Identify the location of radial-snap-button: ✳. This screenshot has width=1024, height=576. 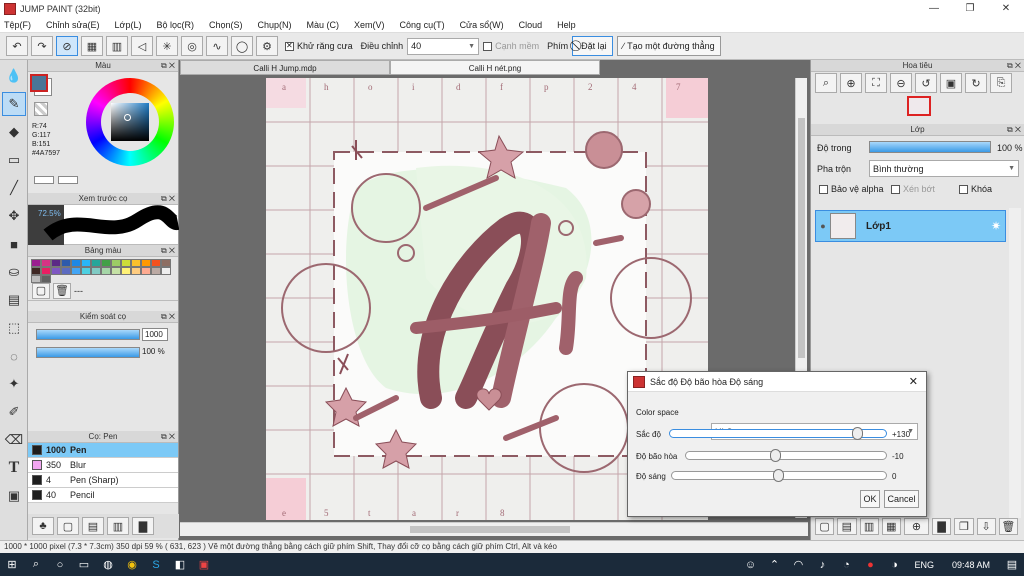
(167, 46).